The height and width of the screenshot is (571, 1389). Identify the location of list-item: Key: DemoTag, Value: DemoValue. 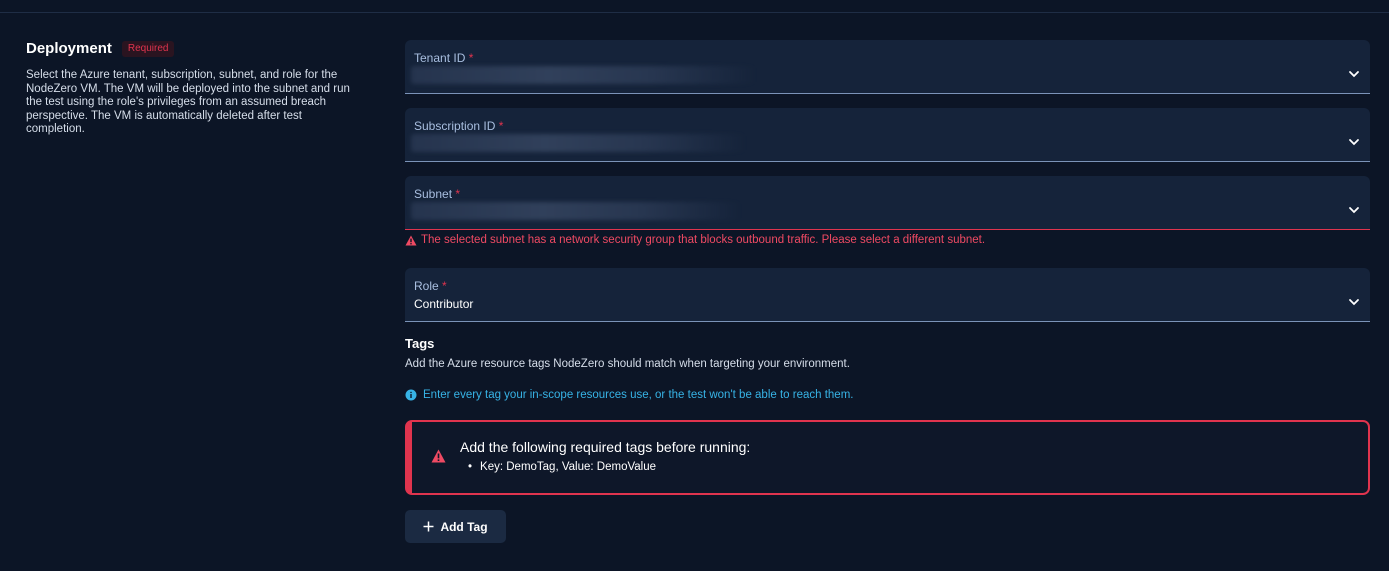
(558, 467).